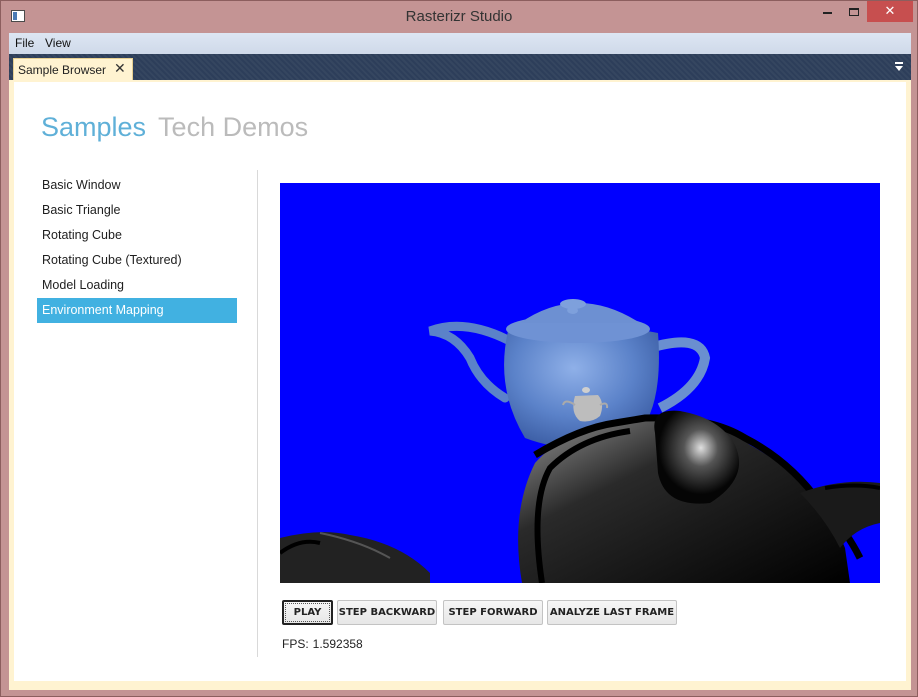 The height and width of the screenshot is (697, 918). What do you see at coordinates (137, 235) in the screenshot?
I see `sample-item-rotating-cube: Rotating Cube` at bounding box center [137, 235].